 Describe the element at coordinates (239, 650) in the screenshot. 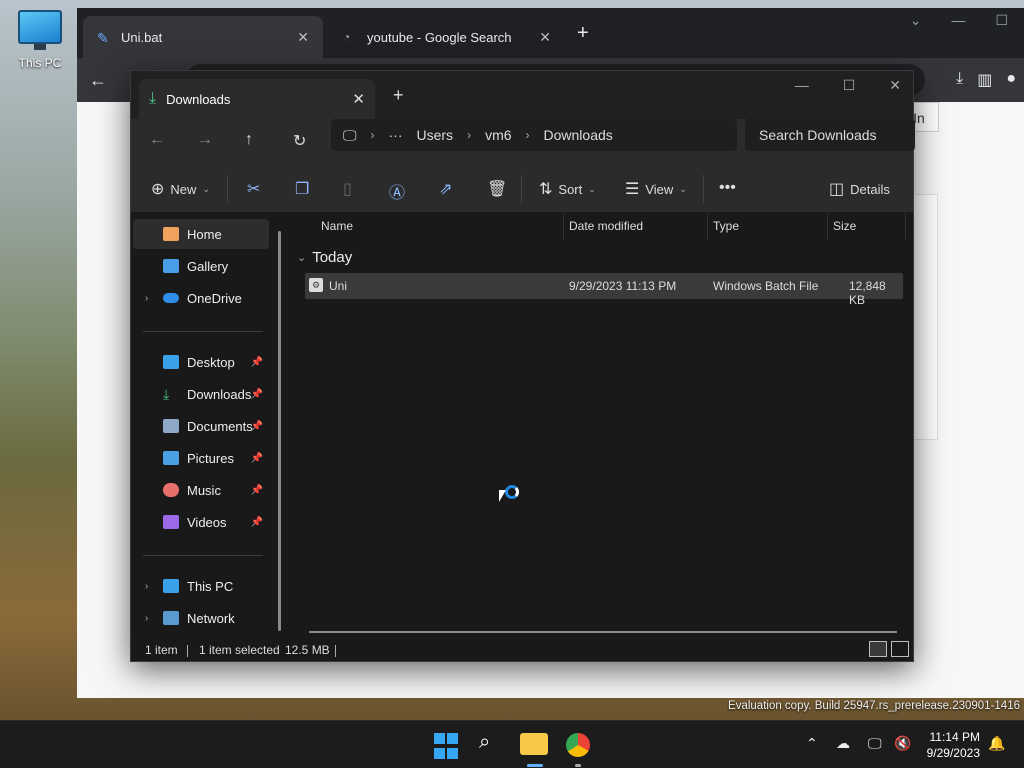

I see `selection-count: 1 item selected` at that location.